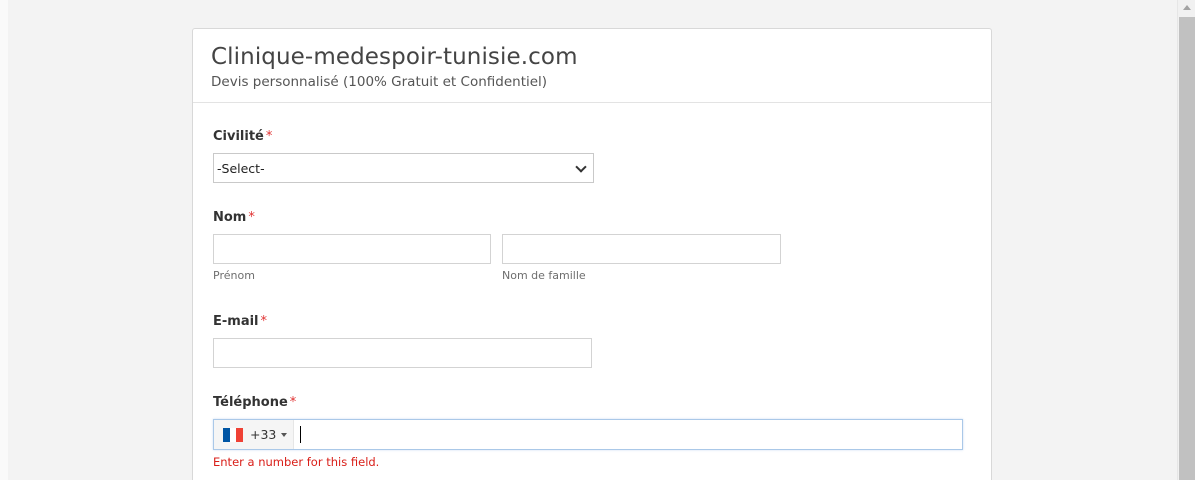  I want to click on telephone-label: Téléphone *, so click(254, 402).